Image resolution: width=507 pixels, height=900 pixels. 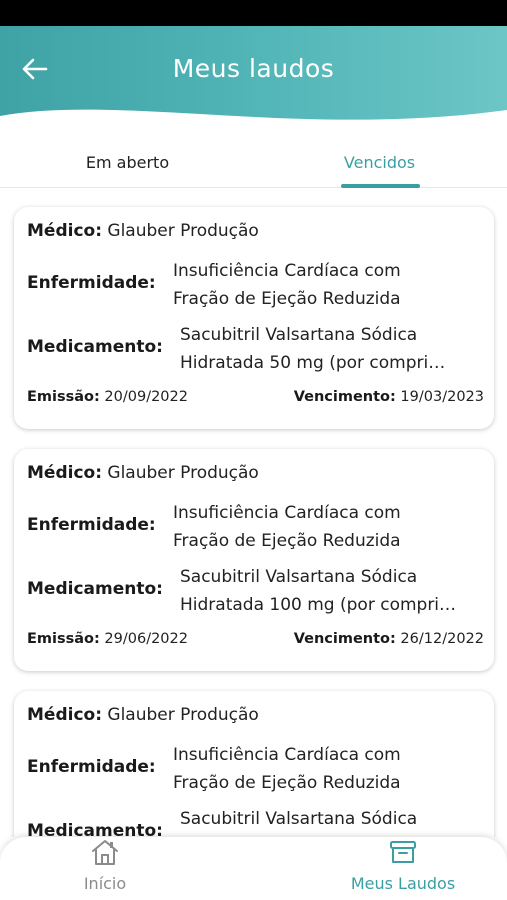 I want to click on nav-inicio: Início, so click(x=105, y=868).